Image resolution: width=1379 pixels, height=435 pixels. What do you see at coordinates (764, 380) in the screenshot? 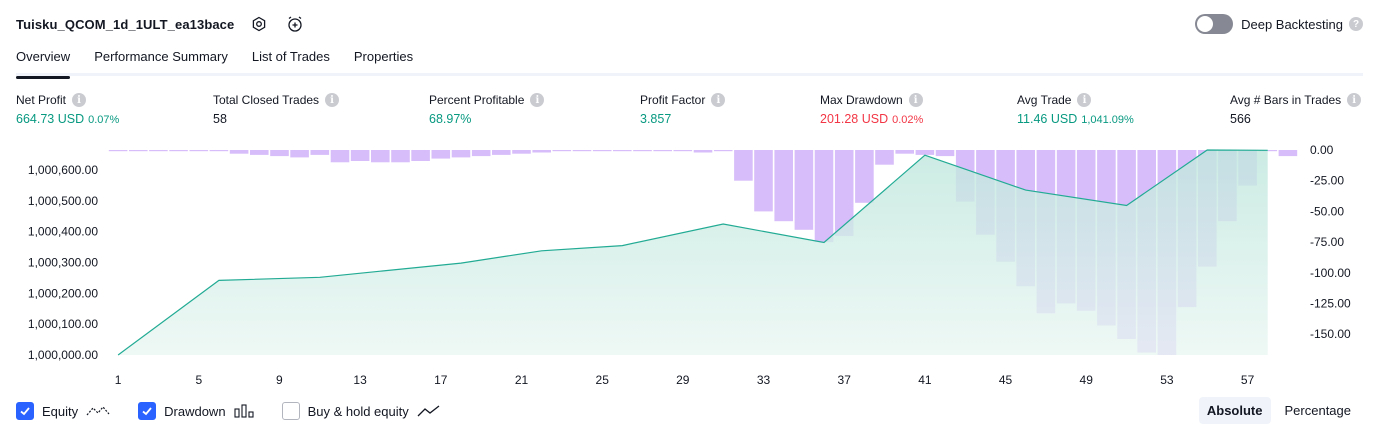
I see `x-tick-label: 33` at bounding box center [764, 380].